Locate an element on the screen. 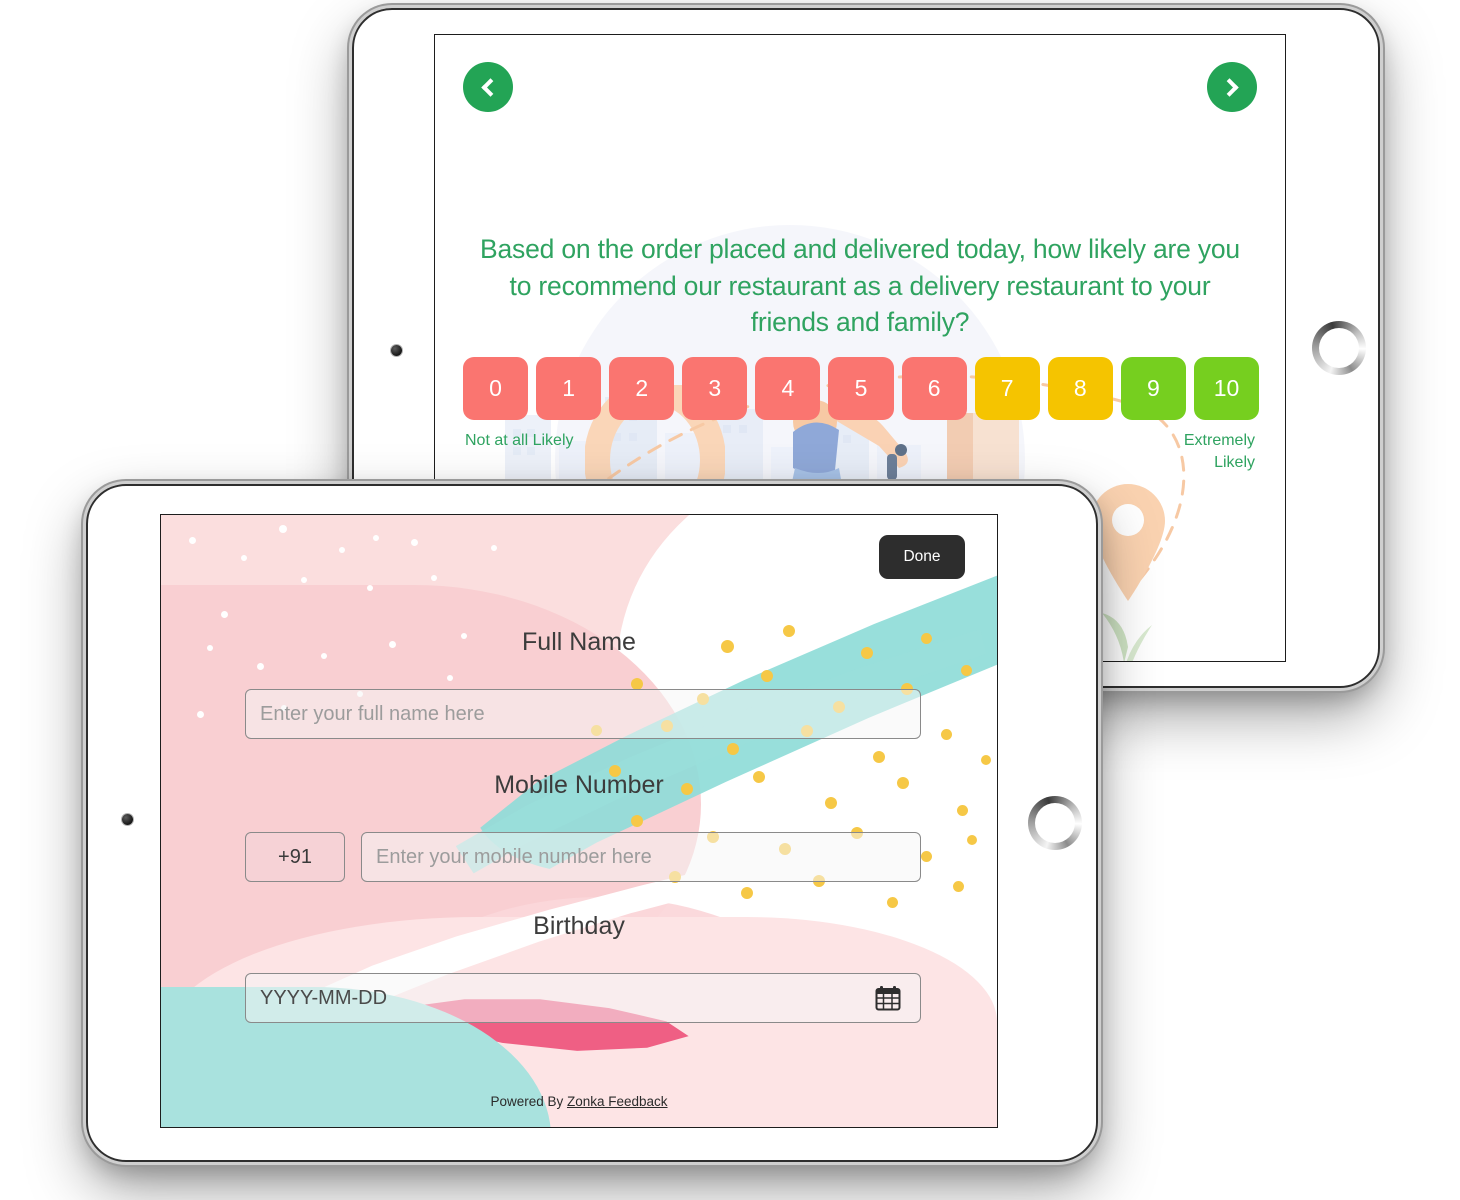  nps-option-0: 0 is located at coordinates (496, 388).